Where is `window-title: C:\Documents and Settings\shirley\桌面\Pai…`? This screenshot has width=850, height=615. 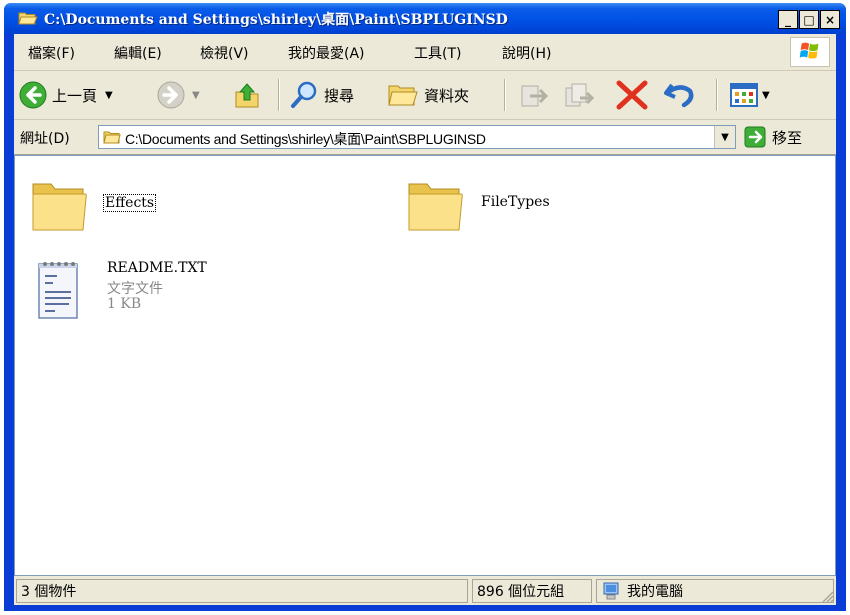
window-title: C:\Documents and Settings\shirley\桌面\Pai… is located at coordinates (276, 20).